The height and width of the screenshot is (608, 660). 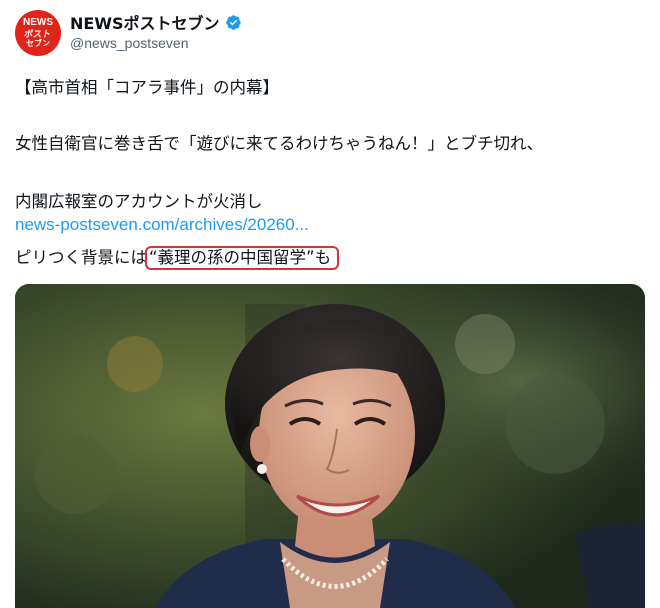 What do you see at coordinates (279, 143) in the screenshot?
I see `tweet-line-quote: 女性自衛官に巻き舌で「遊びに来てるわけちゃうねん！」とブチ切れ、` at bounding box center [279, 143].